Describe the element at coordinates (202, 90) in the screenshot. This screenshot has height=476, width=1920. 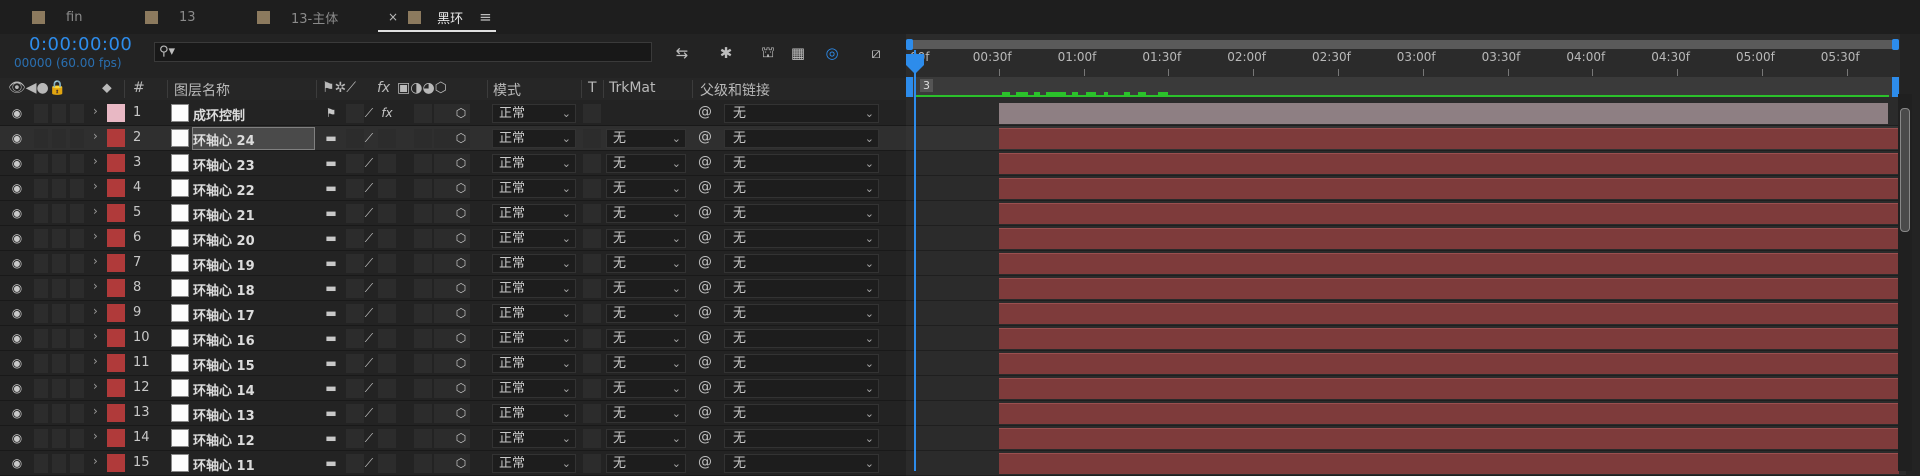
I see `layer-name-header: 图层名称` at that location.